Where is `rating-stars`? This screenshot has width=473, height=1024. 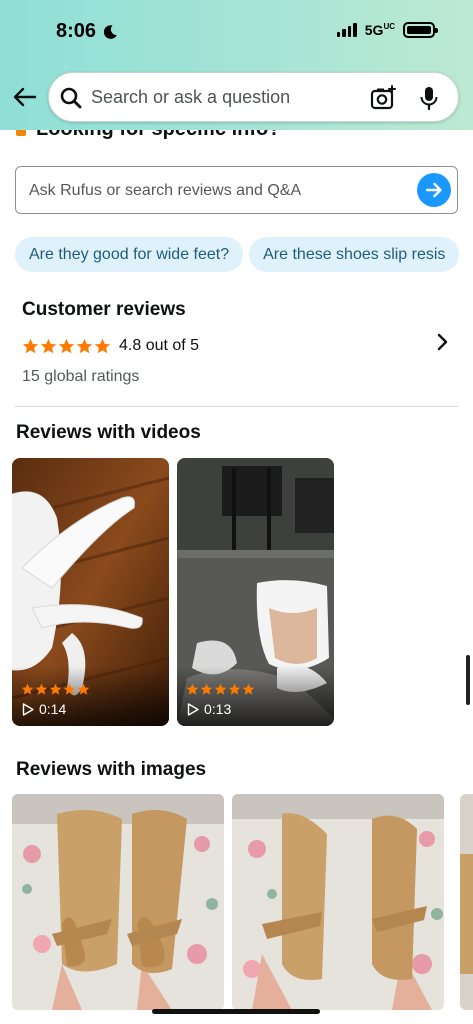
rating-stars is located at coordinates (66, 346).